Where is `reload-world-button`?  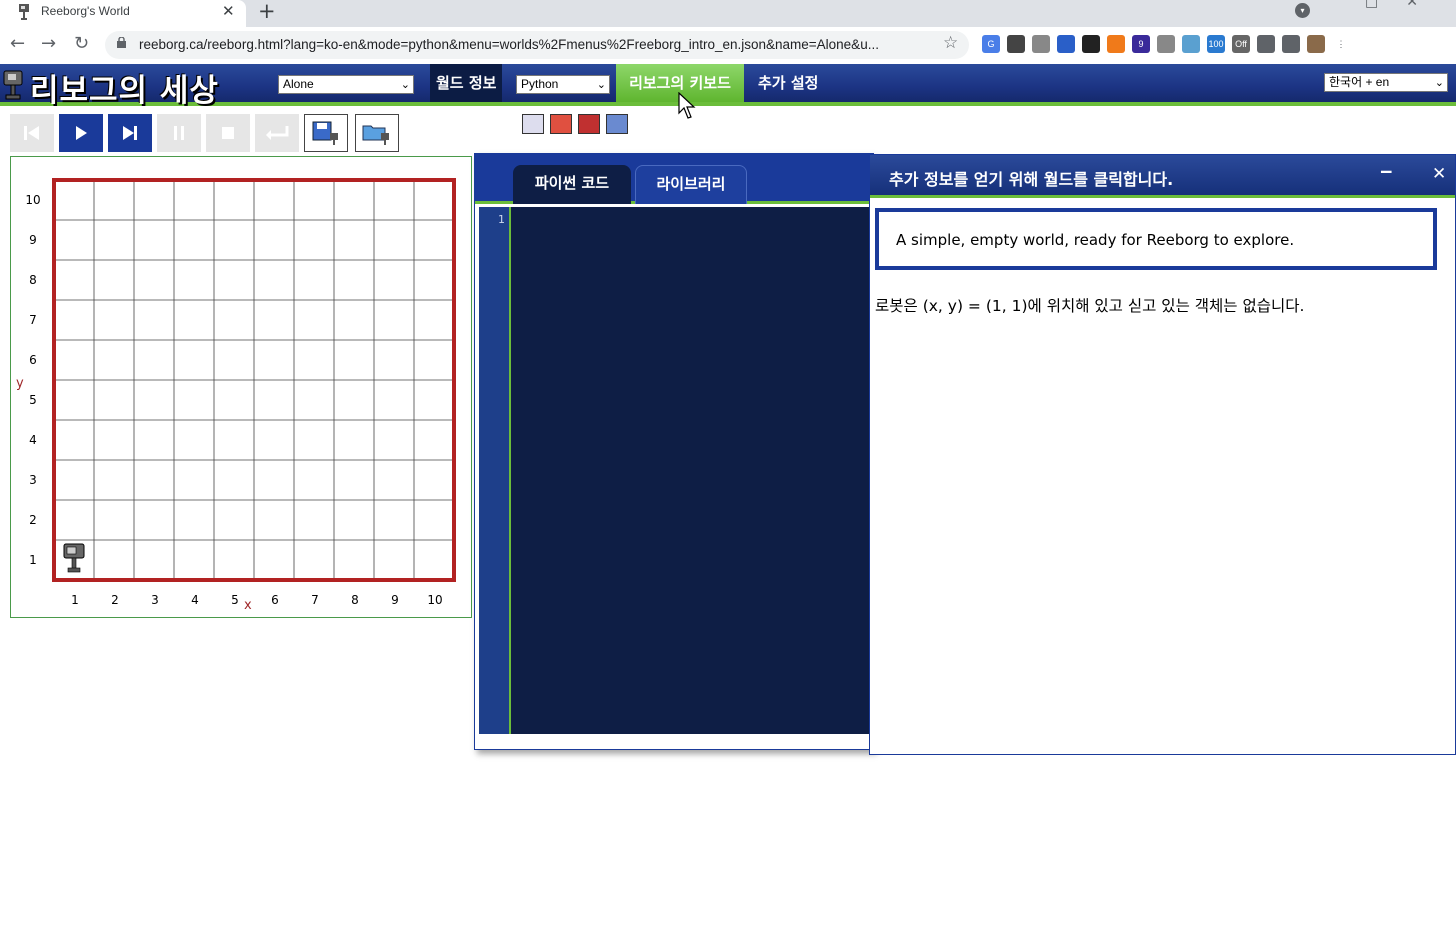 reload-world-button is located at coordinates (277, 133).